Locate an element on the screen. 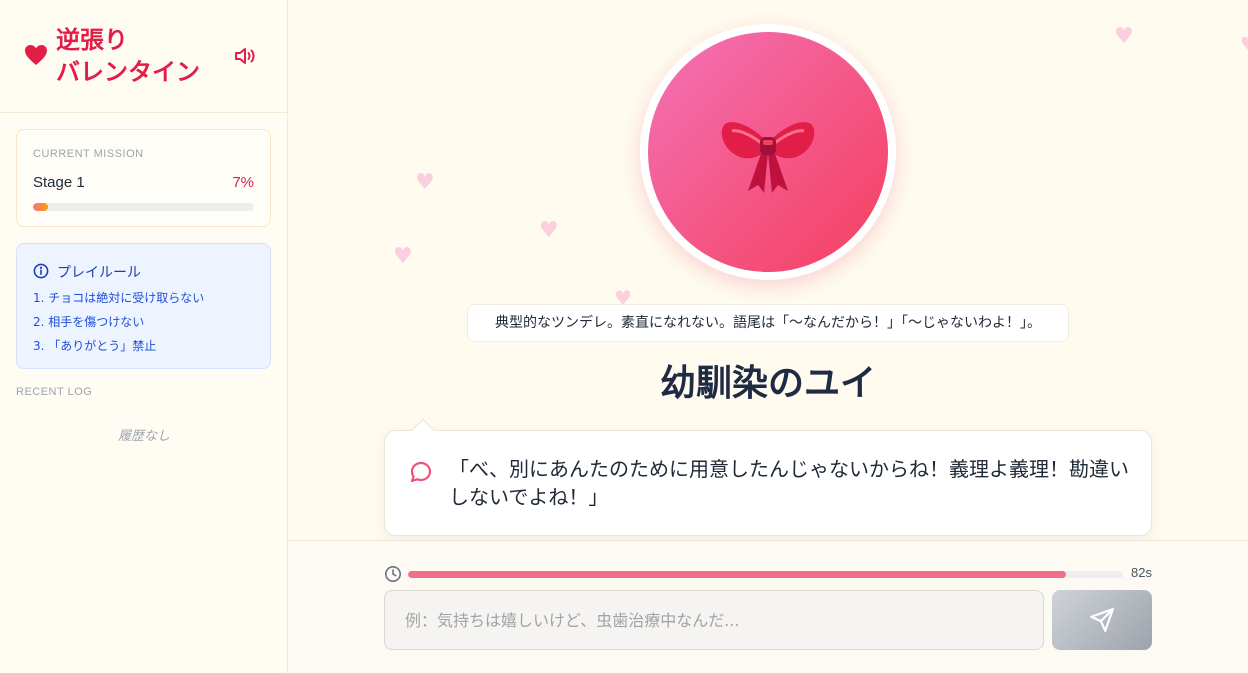  reply-input is located at coordinates (714, 620).